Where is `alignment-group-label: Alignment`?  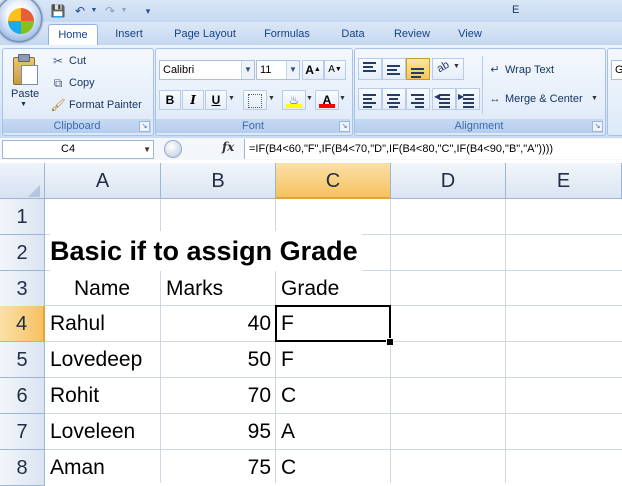
alignment-group-label: Alignment is located at coordinates (479, 126).